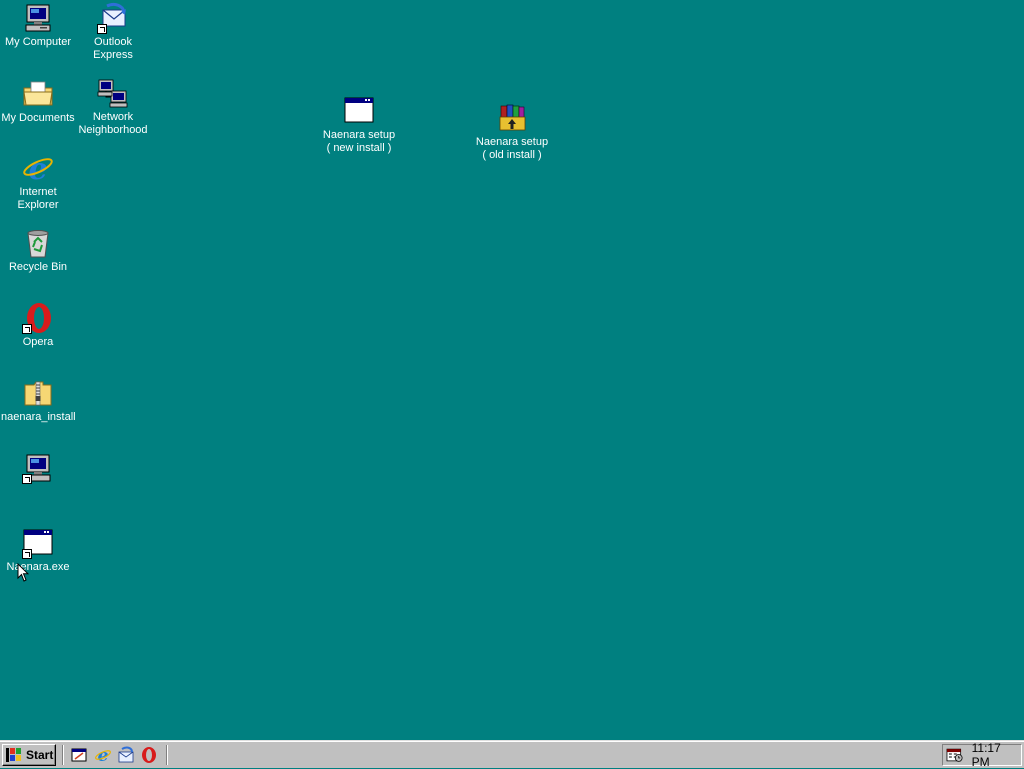 The width and height of the screenshot is (1024, 769). I want to click on desktop-icon-label: Internet Explorer, so click(38, 198).